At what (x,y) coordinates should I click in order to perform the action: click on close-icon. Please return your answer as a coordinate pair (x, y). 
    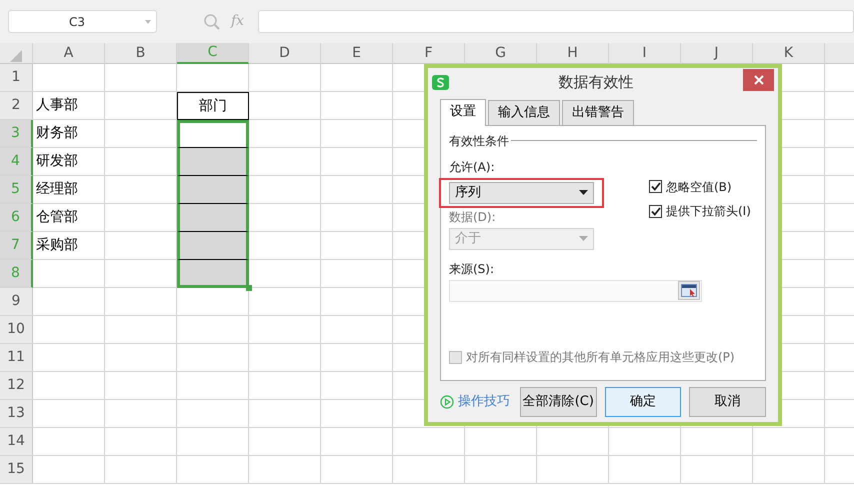
    Looking at the image, I should click on (759, 79).